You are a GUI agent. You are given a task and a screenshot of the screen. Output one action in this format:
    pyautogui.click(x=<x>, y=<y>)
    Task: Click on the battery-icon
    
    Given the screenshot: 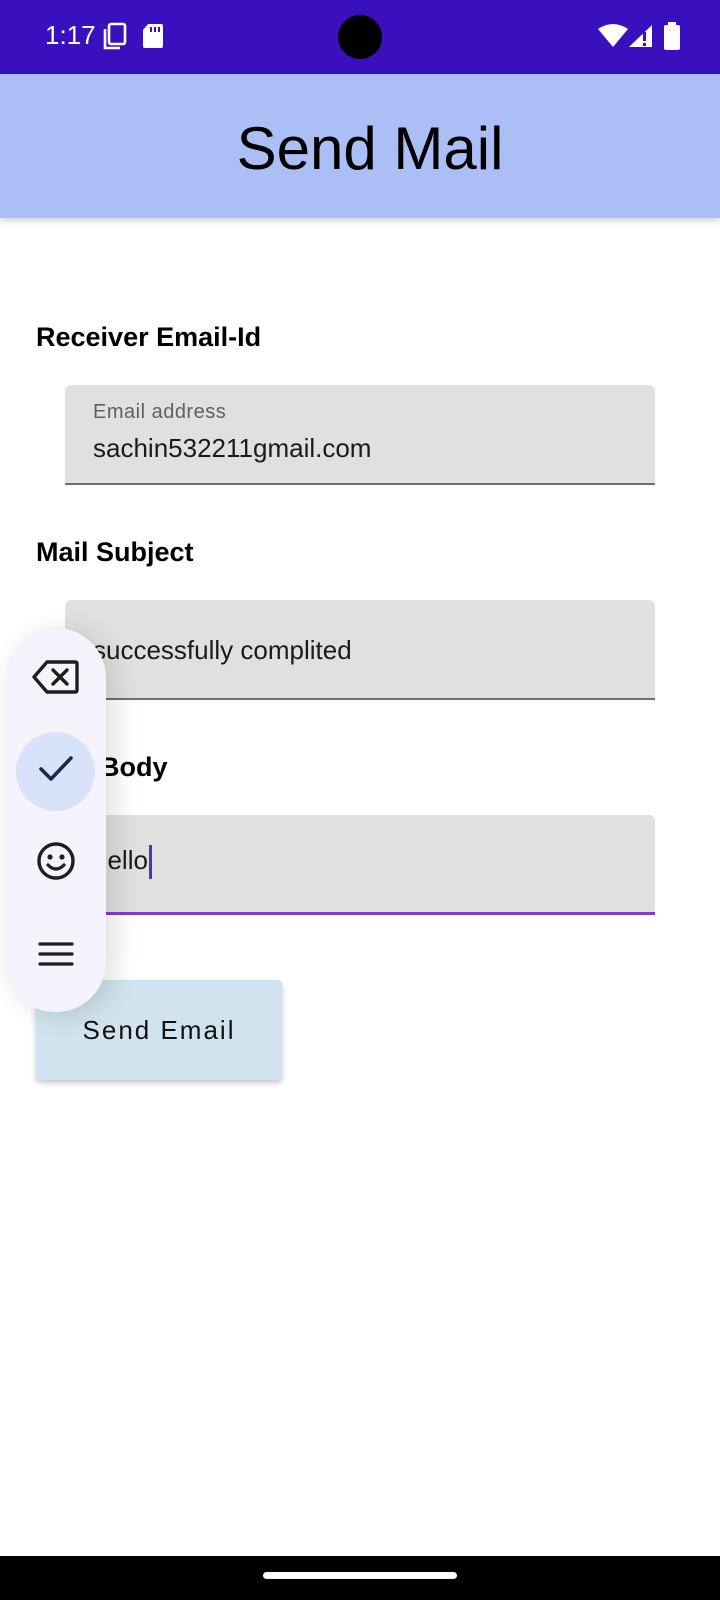 What is the action you would take?
    pyautogui.click(x=672, y=38)
    